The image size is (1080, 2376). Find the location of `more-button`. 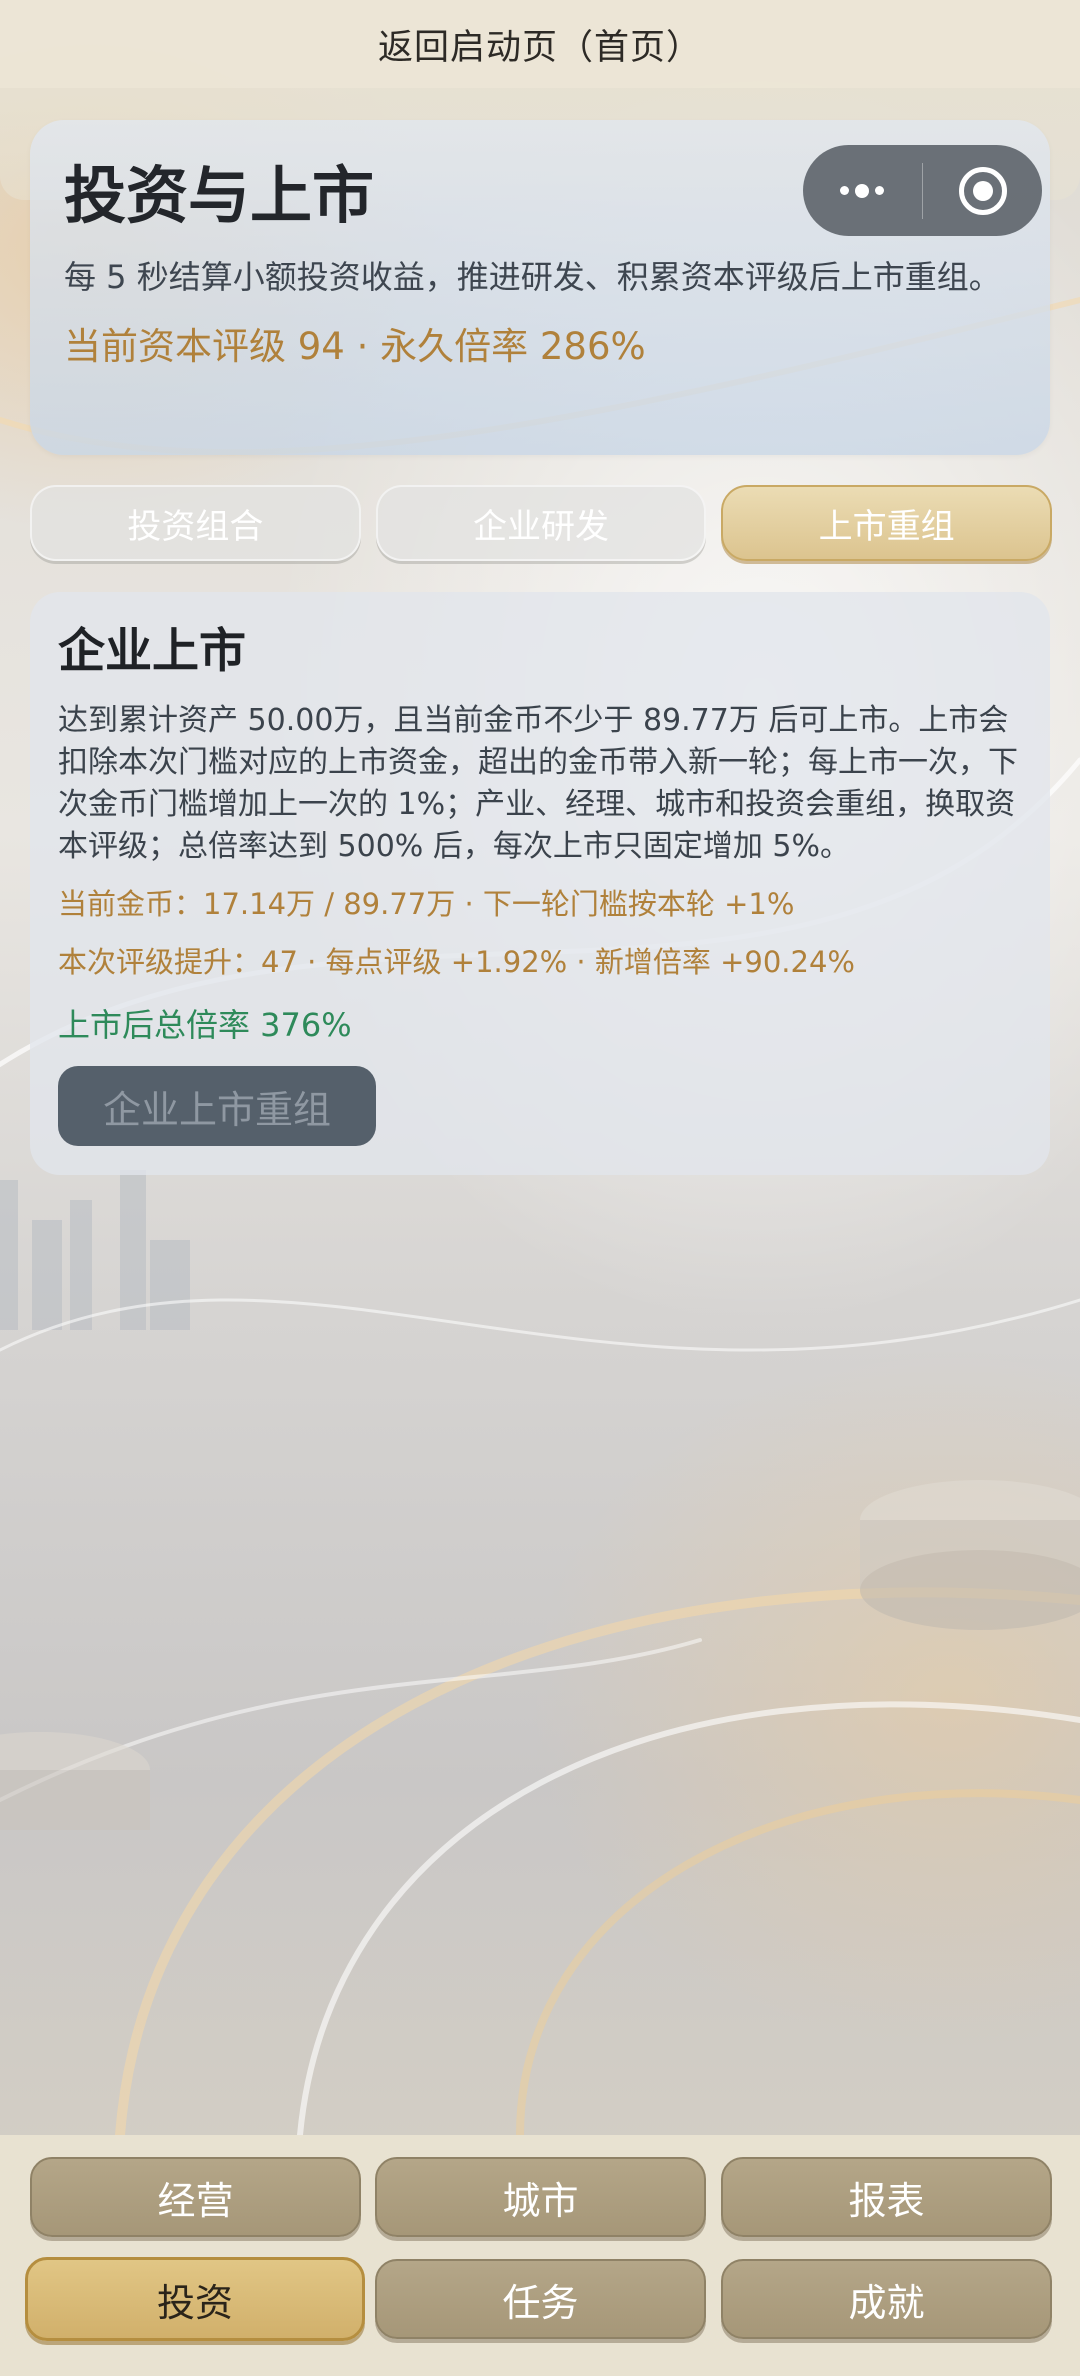

more-button is located at coordinates (862, 190).